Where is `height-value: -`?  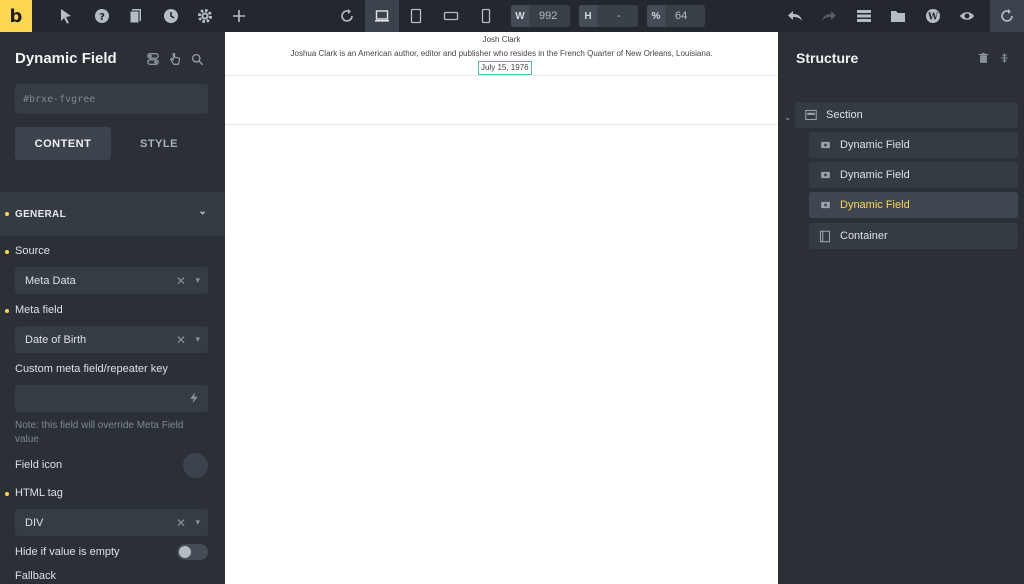 height-value: - is located at coordinates (619, 16).